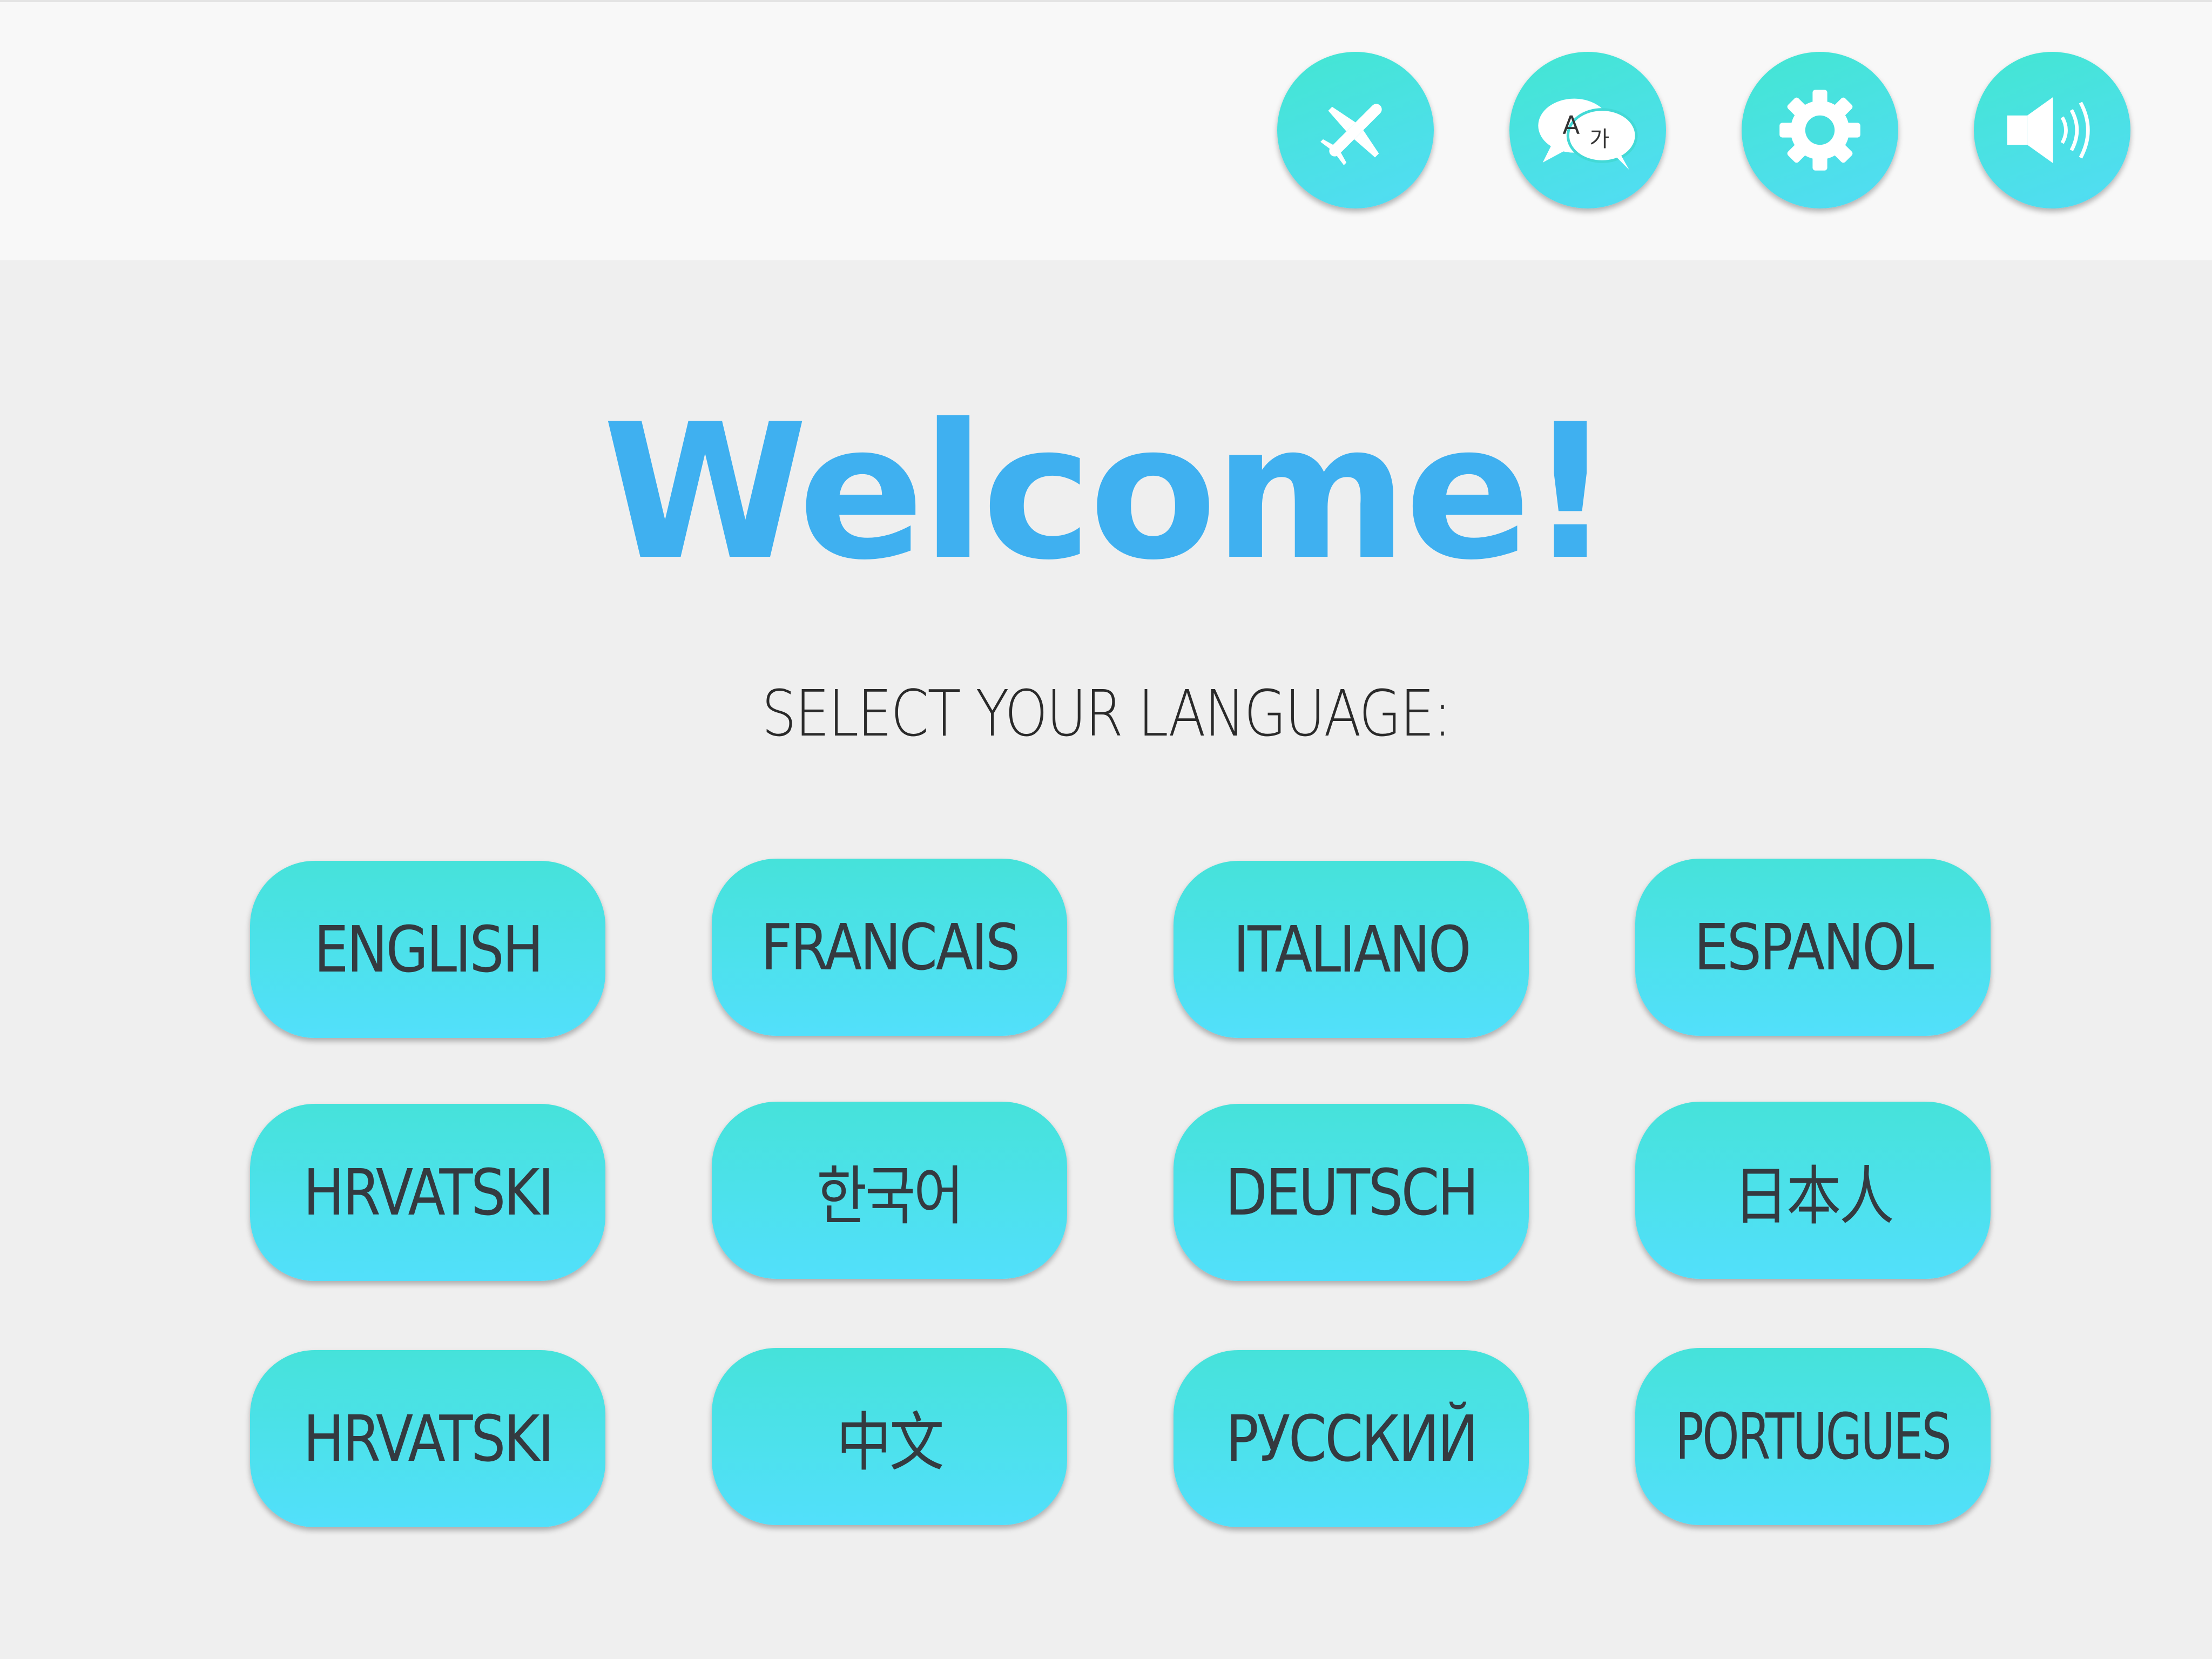  I want to click on language-button-portugues: PORTUGUES, so click(1813, 1436).